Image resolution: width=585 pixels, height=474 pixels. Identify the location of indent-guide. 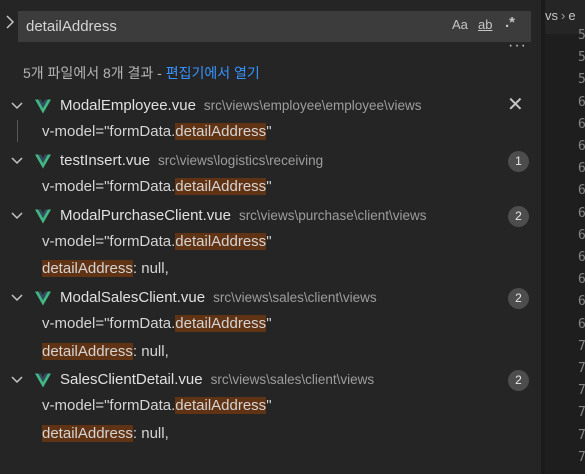
(17, 131).